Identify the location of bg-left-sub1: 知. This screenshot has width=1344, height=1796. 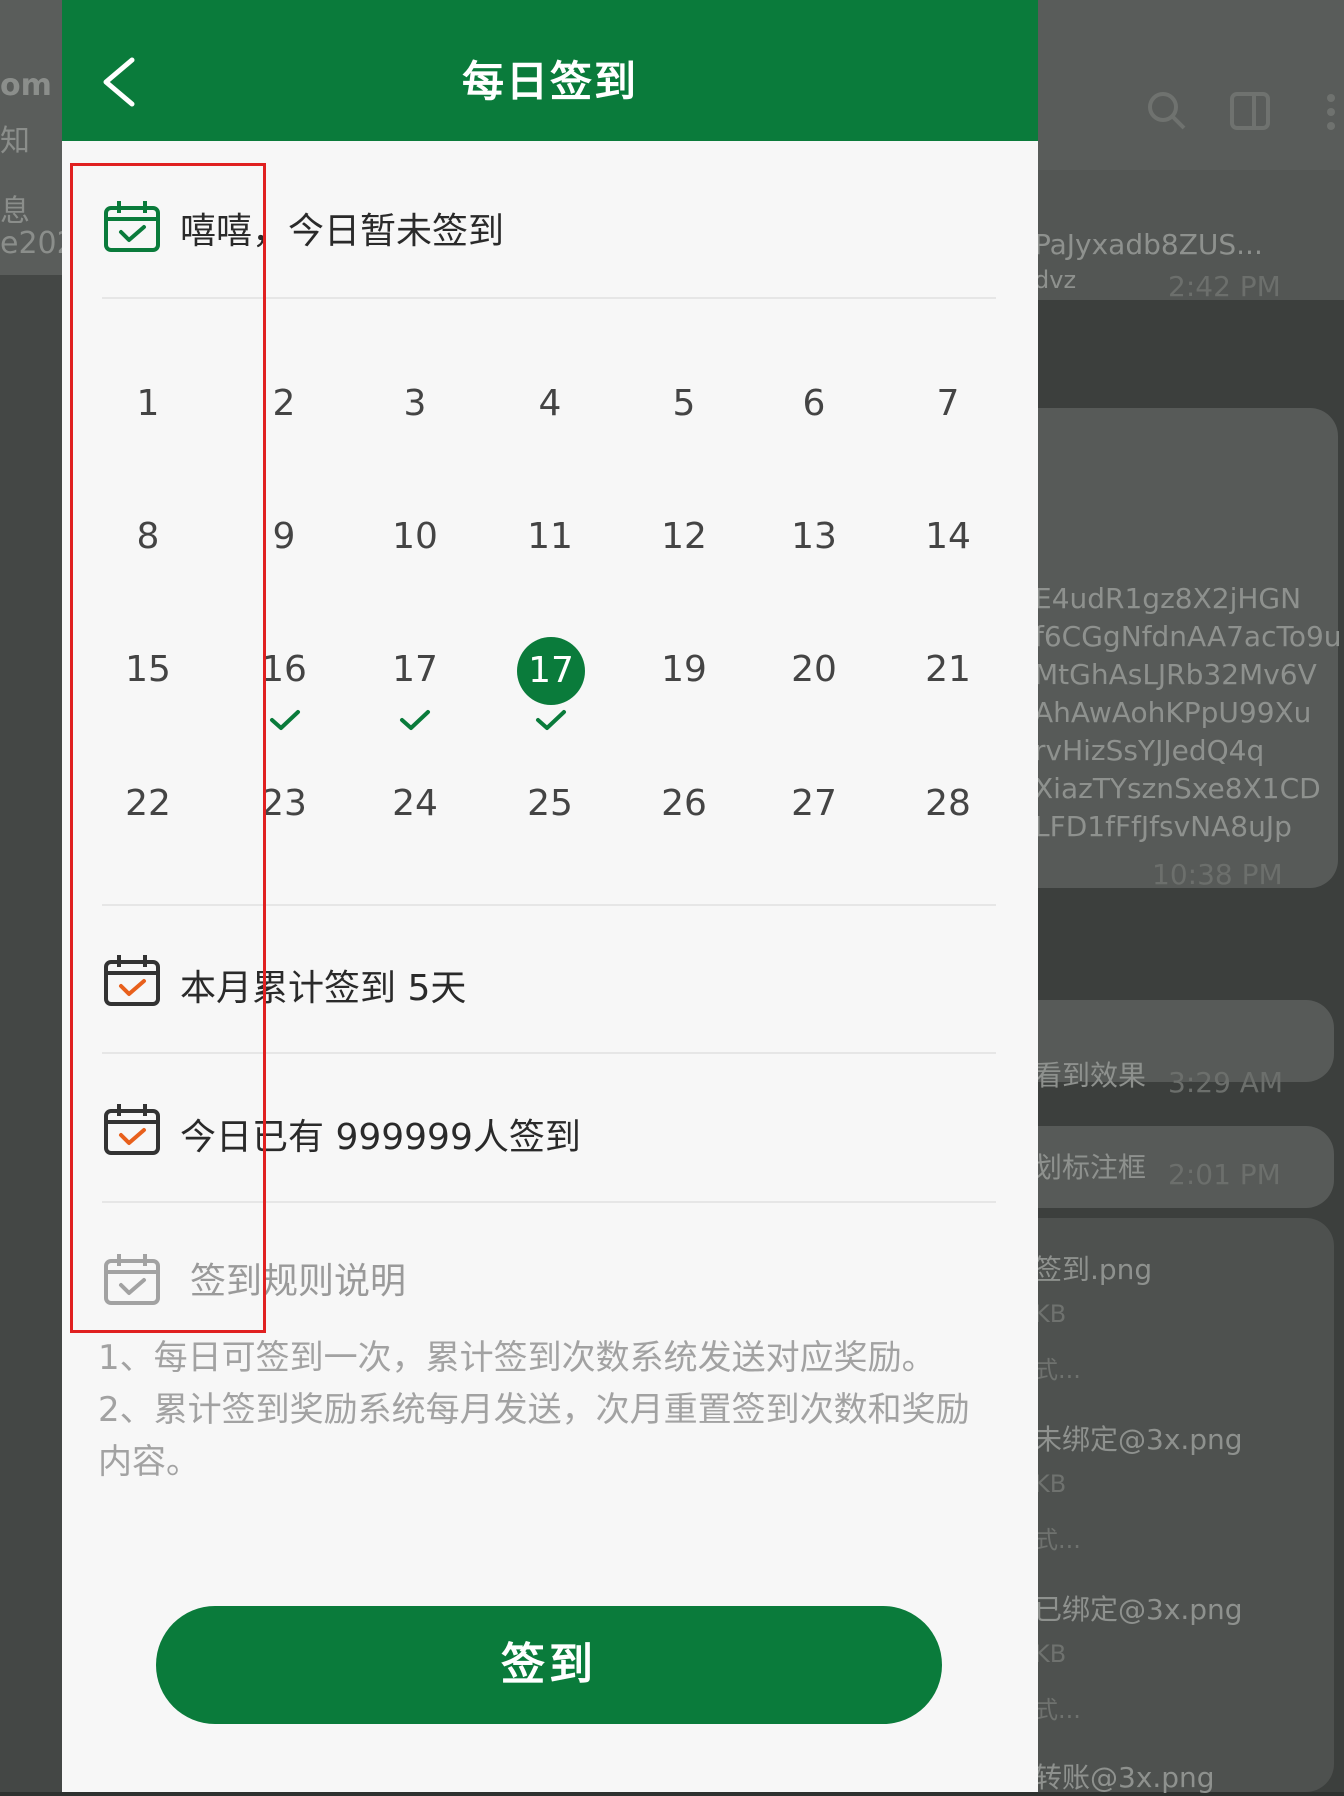
(15, 141).